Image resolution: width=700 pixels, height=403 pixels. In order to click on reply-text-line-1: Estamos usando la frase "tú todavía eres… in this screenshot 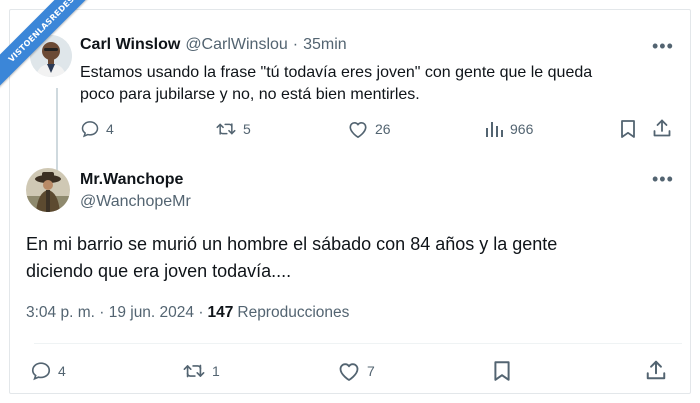, I will do `click(336, 72)`.